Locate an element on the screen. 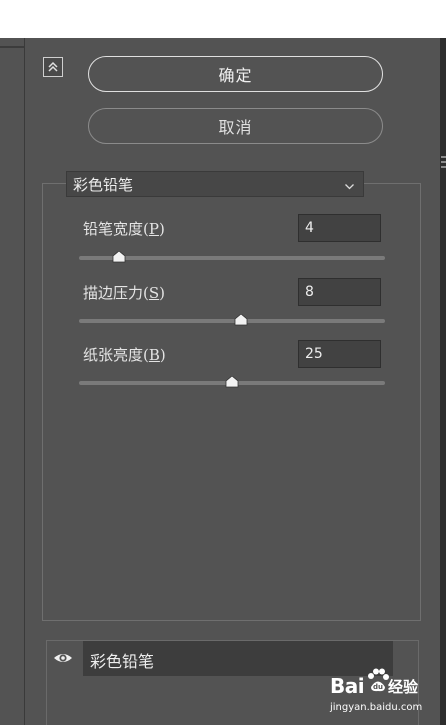 This screenshot has height=725, width=446. filter-select-value: 彩色铅笔 is located at coordinates (103, 184).